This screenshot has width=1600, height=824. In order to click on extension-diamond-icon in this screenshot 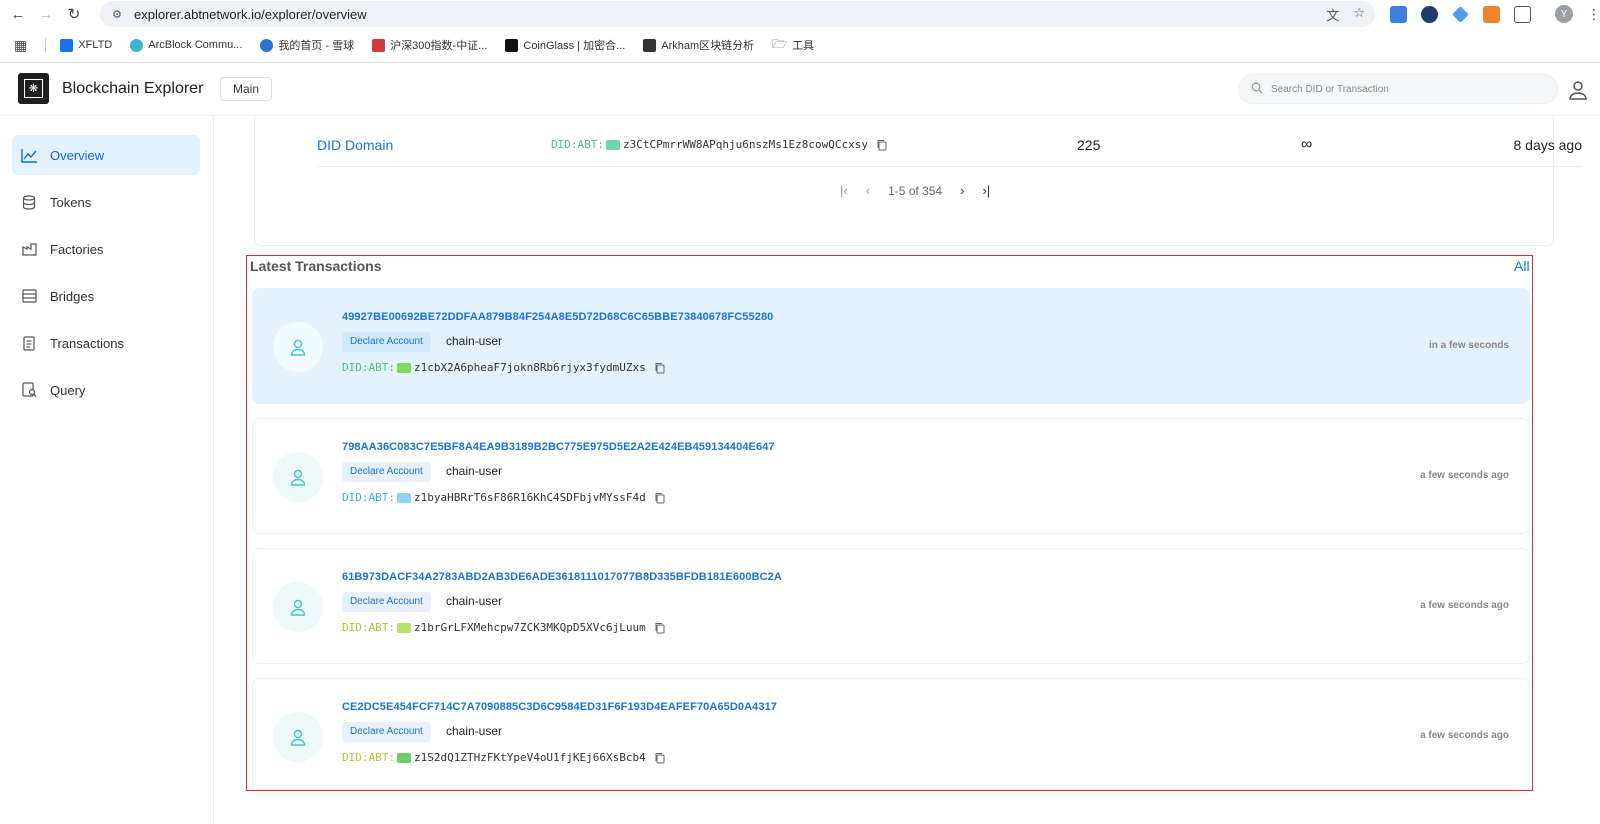, I will do `click(1460, 14)`.